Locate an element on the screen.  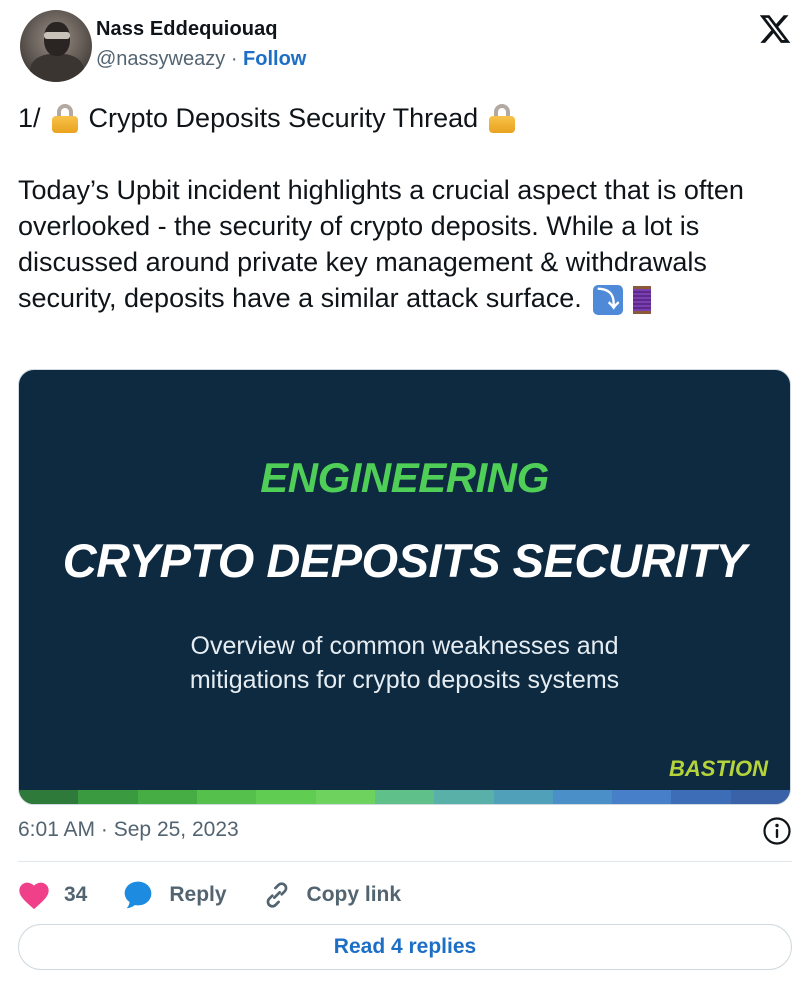
avatar is located at coordinates (56, 46).